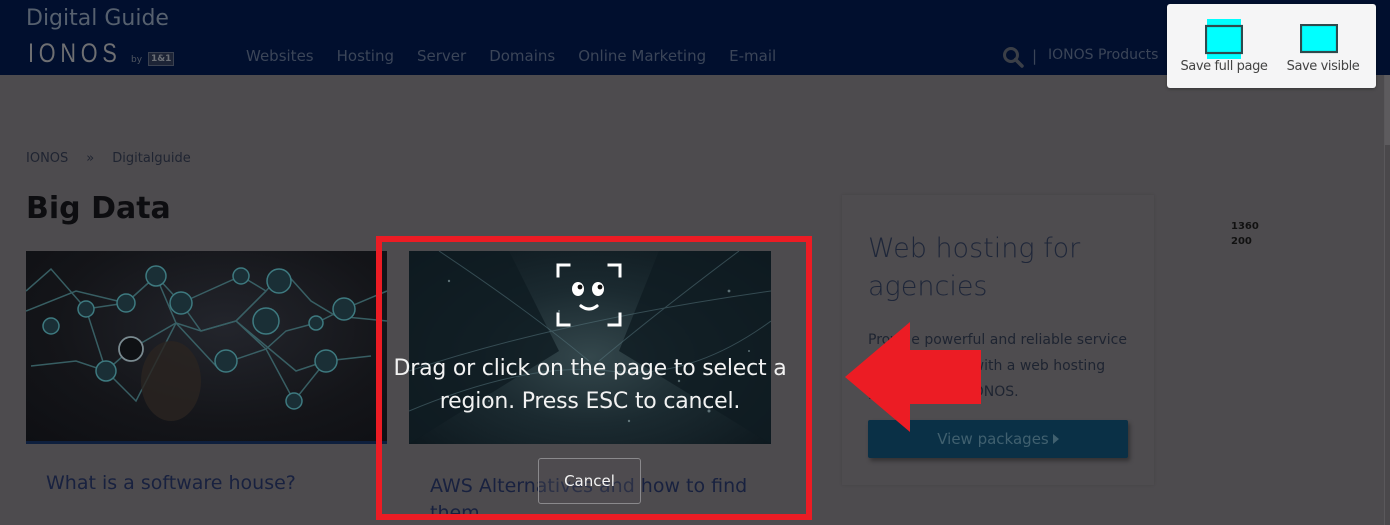  Describe the element at coordinates (75, 53) in the screenshot. I see `ionos-logo: IONOS` at that location.